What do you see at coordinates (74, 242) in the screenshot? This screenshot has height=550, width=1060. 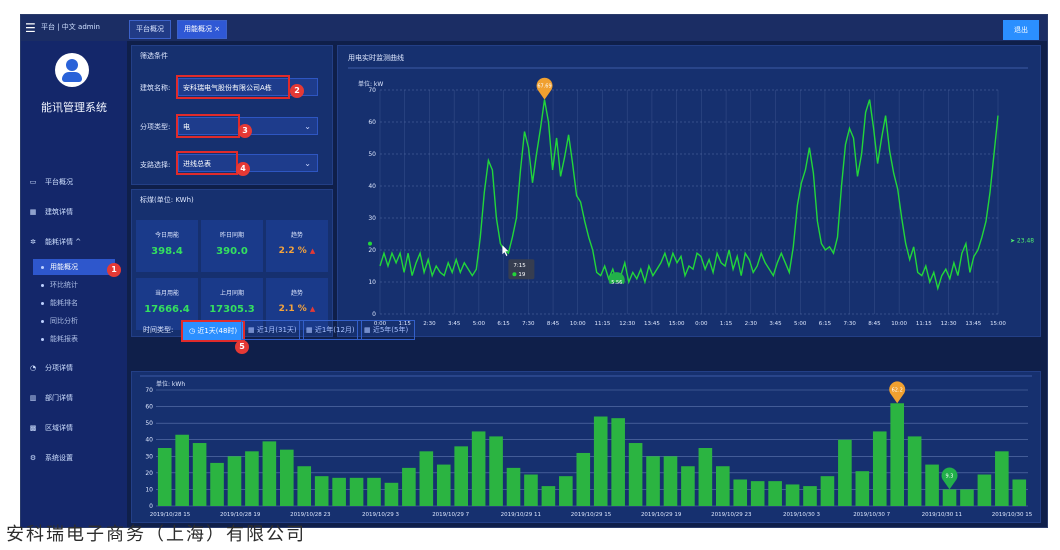 I see `sidebar-item-energy: ✲ 能耗详情 ^` at bounding box center [74, 242].